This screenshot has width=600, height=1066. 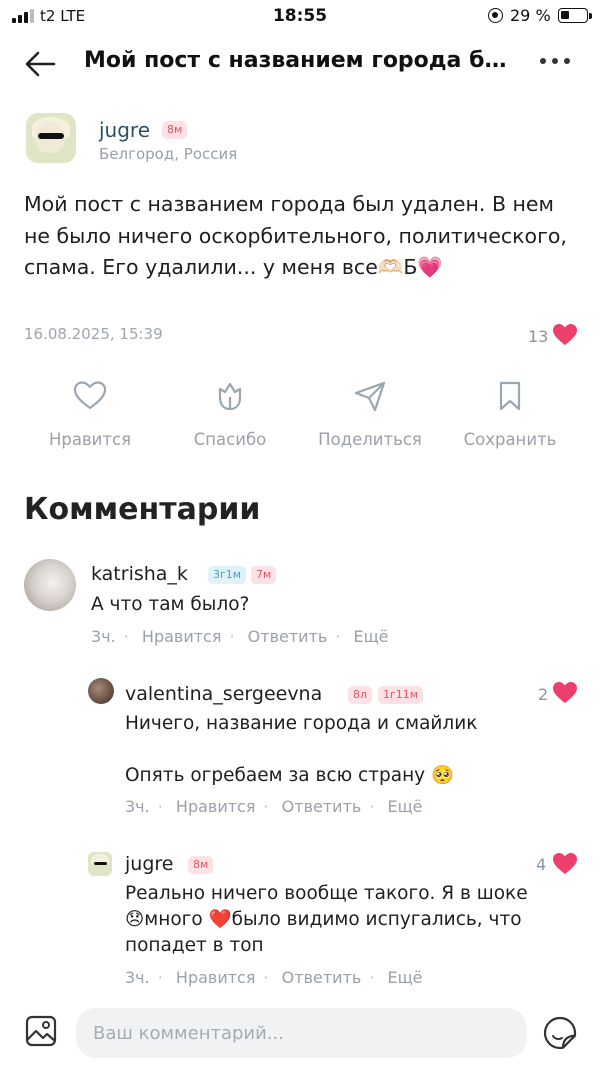 I want to click on comment-badge: 8м, so click(x=201, y=865).